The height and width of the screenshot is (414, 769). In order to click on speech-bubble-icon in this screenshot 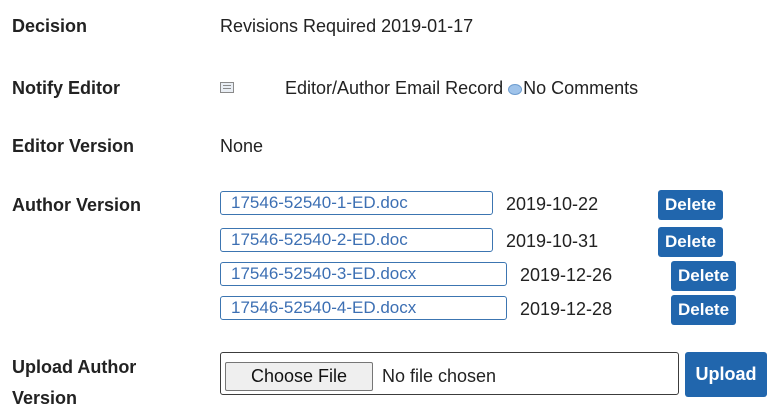, I will do `click(515, 89)`.